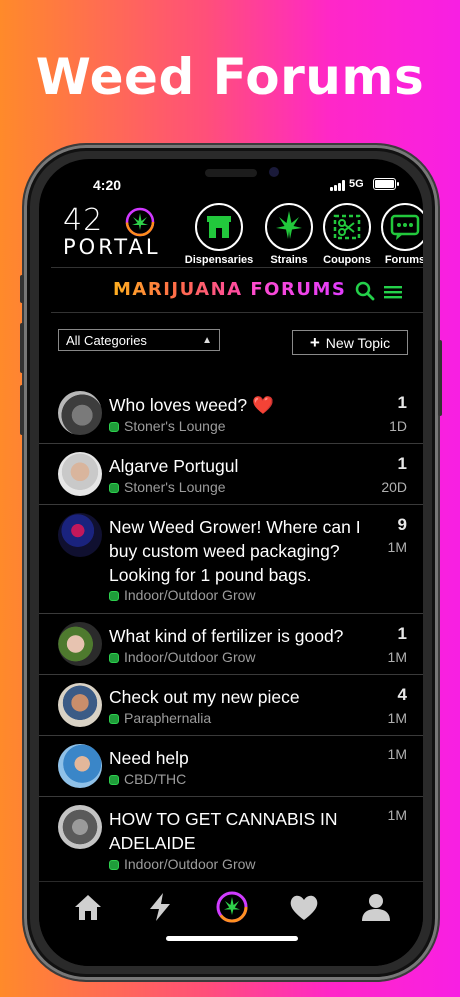 This screenshot has width=460, height=997. I want to click on topic-title: Need help, so click(149, 758).